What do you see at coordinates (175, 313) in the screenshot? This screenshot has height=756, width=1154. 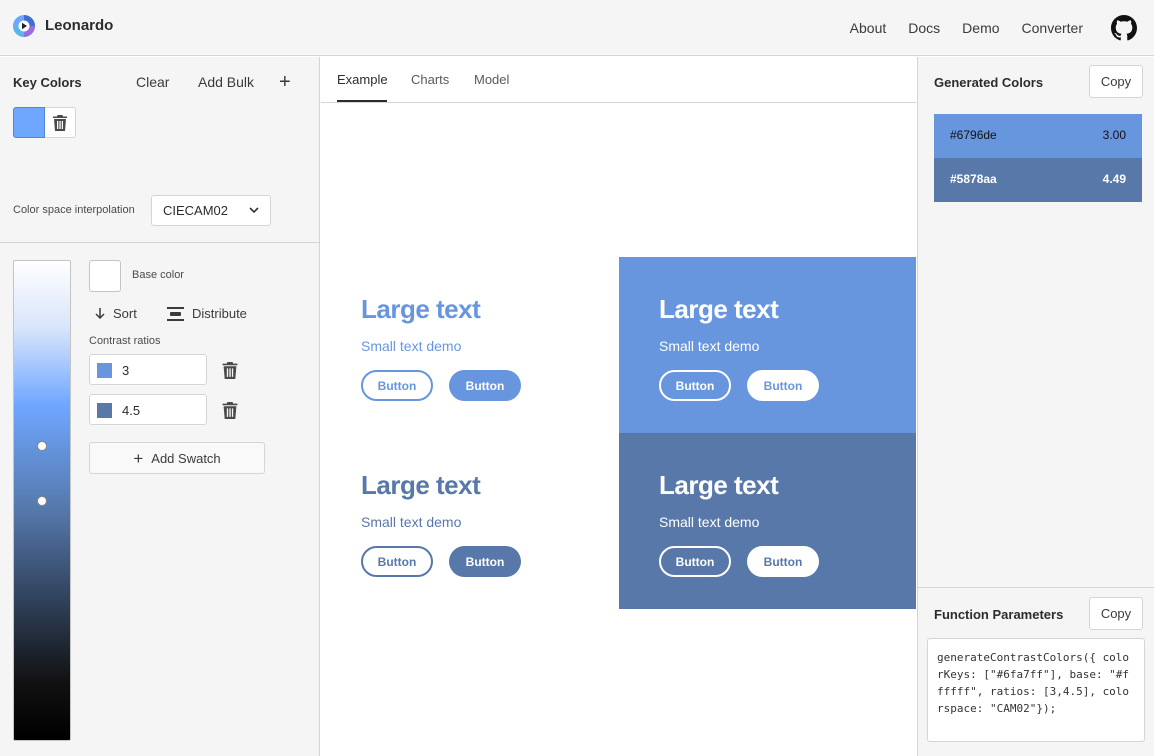 I see `distribute-icon` at bounding box center [175, 313].